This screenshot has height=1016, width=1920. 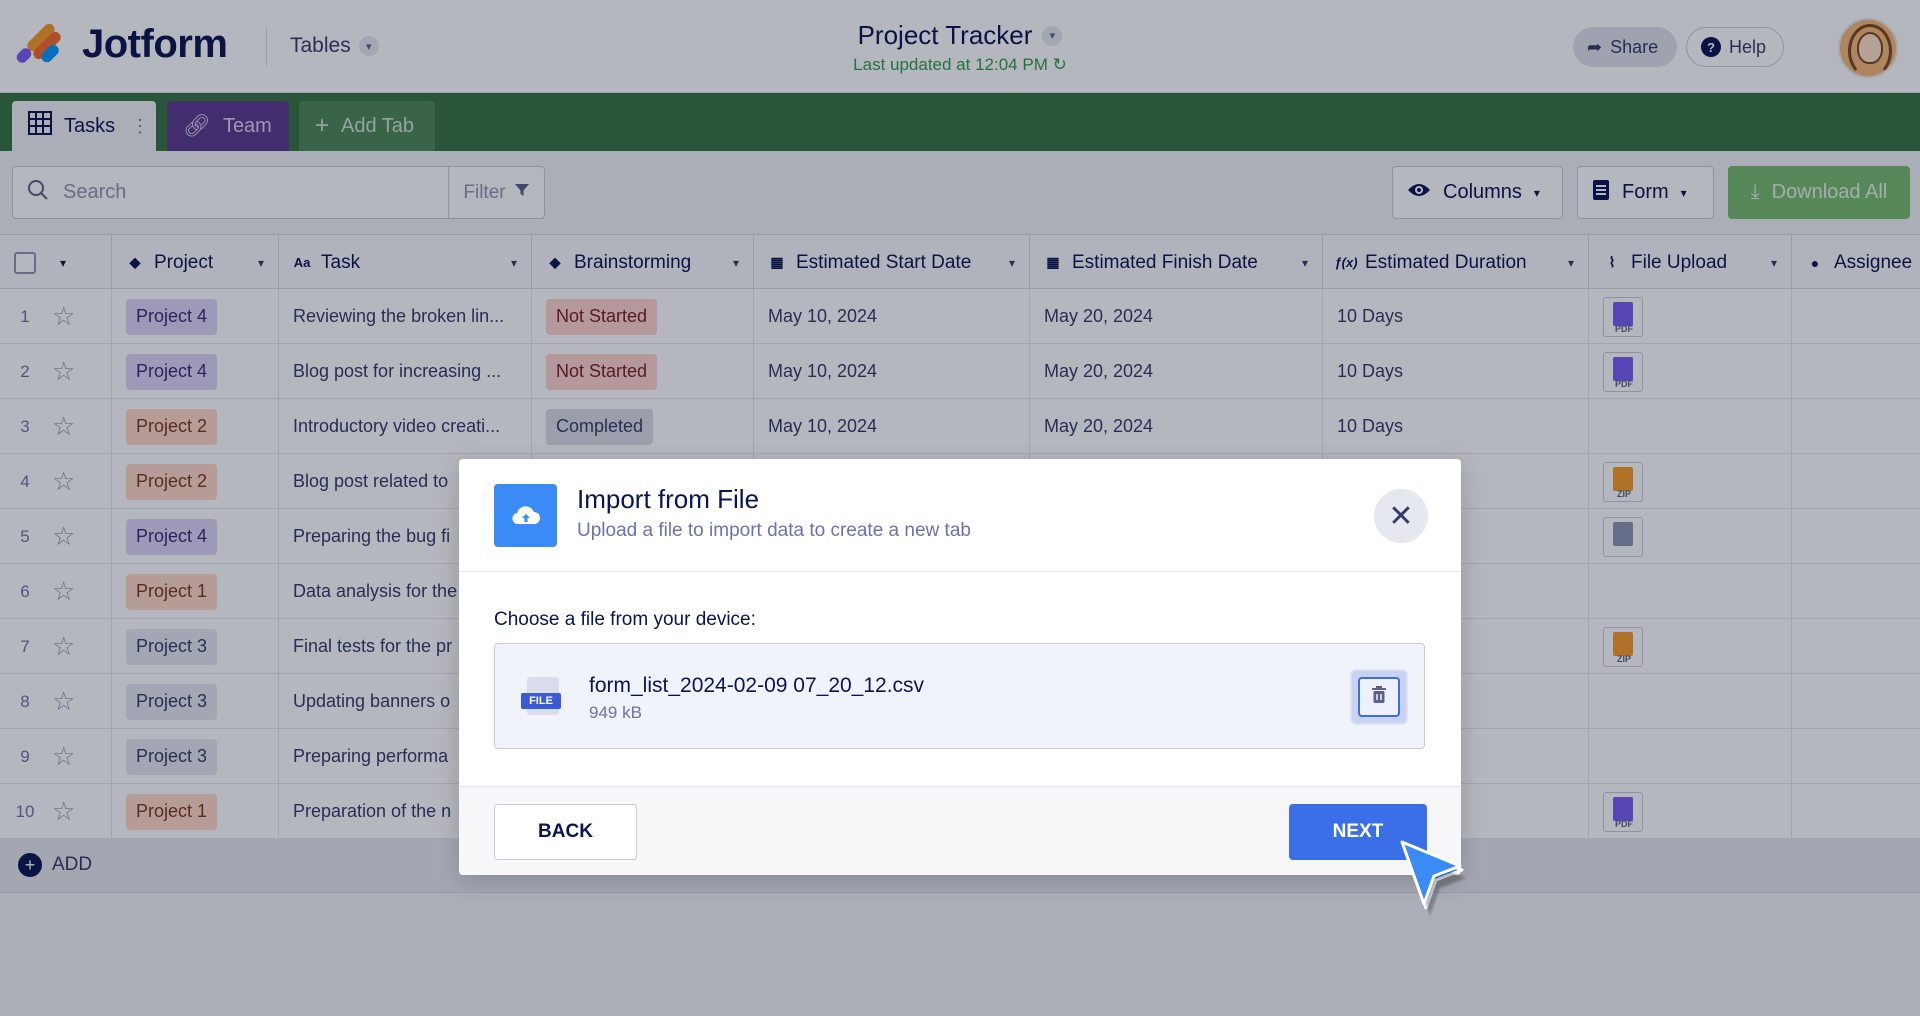 I want to click on close-icon: ✕, so click(x=1401, y=516).